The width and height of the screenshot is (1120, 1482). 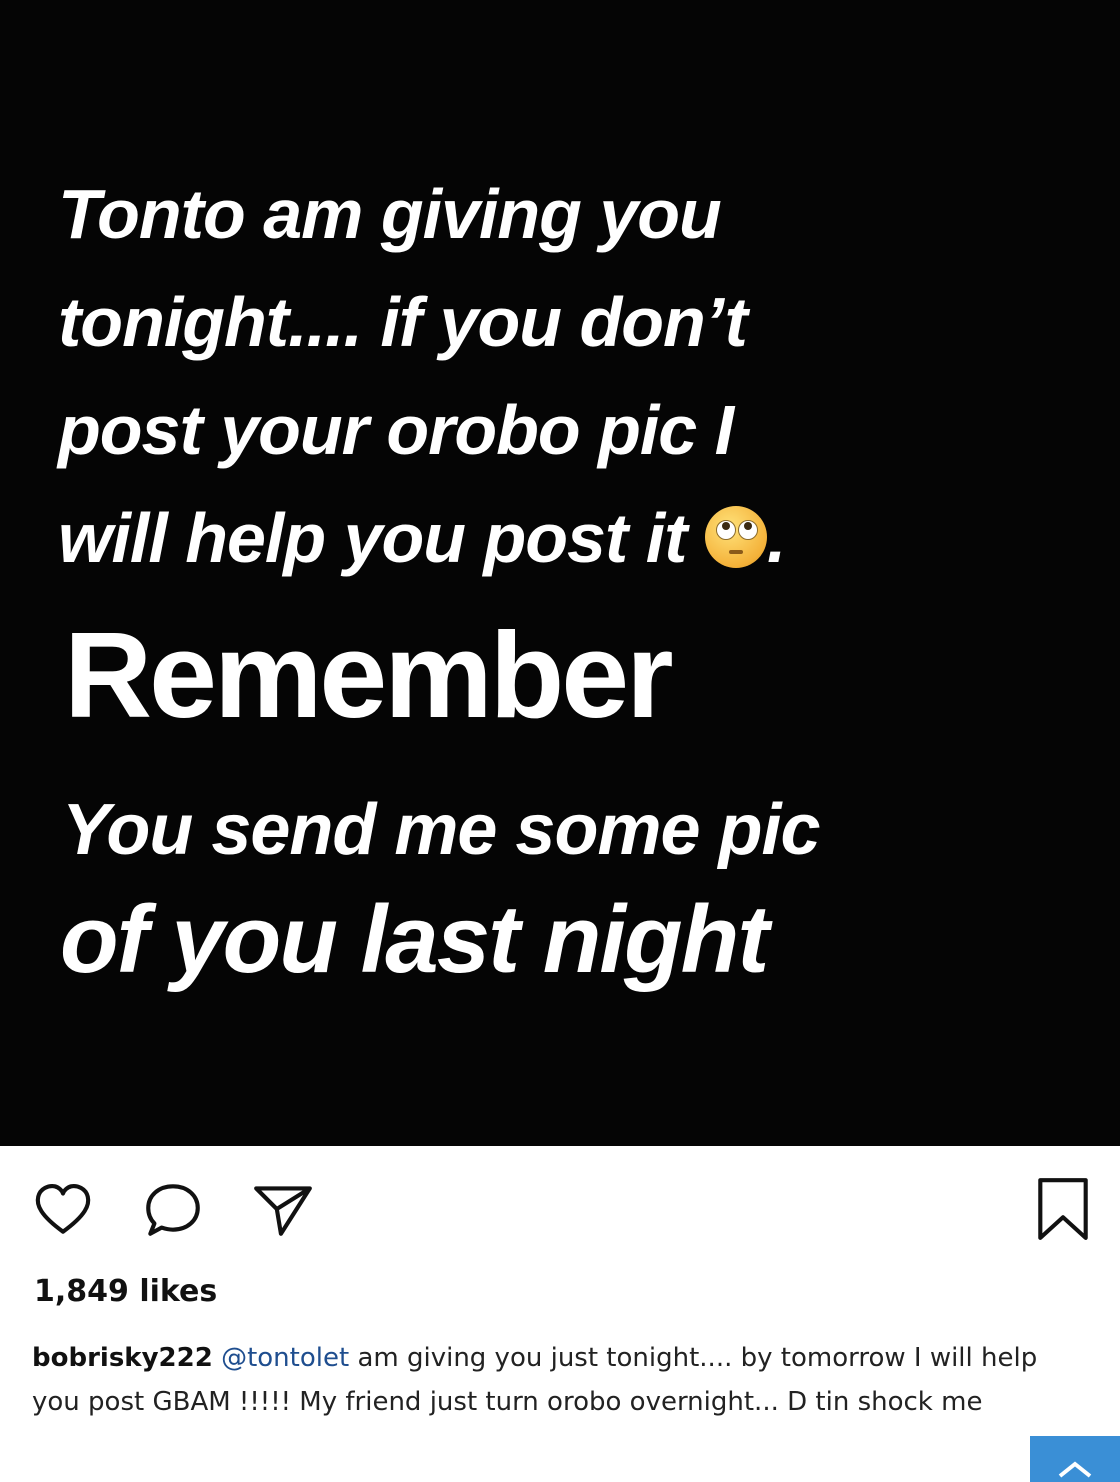 I want to click on story-line: will help you post it, so click(x=372, y=538).